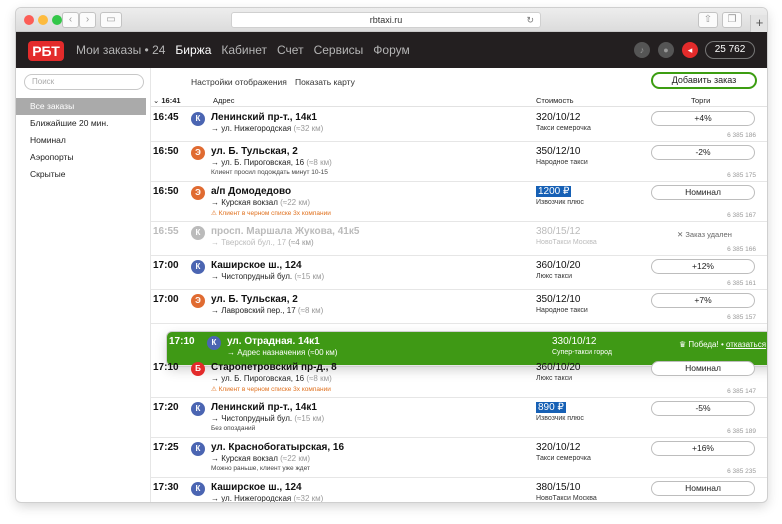  Describe the element at coordinates (166, 407) in the screenshot. I see `order-time: 17:20` at that location.